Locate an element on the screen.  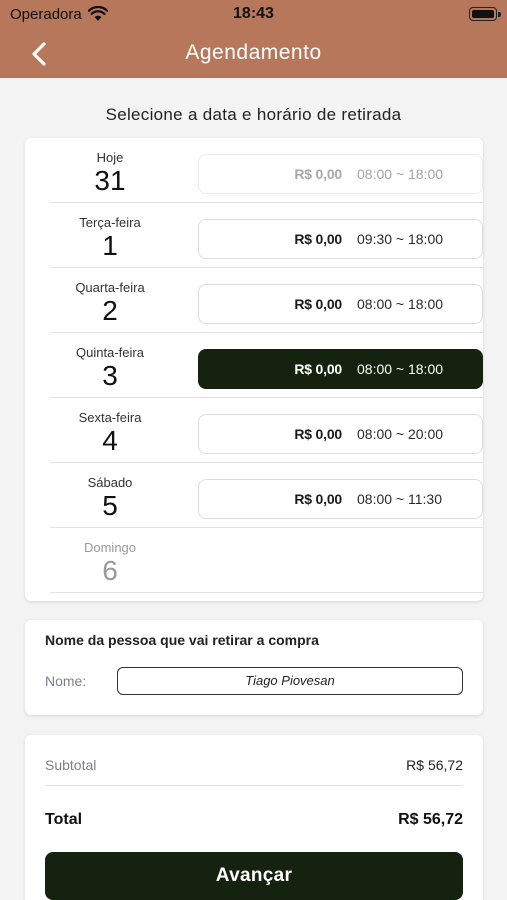
day-row-sunday: Domingo 6 is located at coordinates (266, 560).